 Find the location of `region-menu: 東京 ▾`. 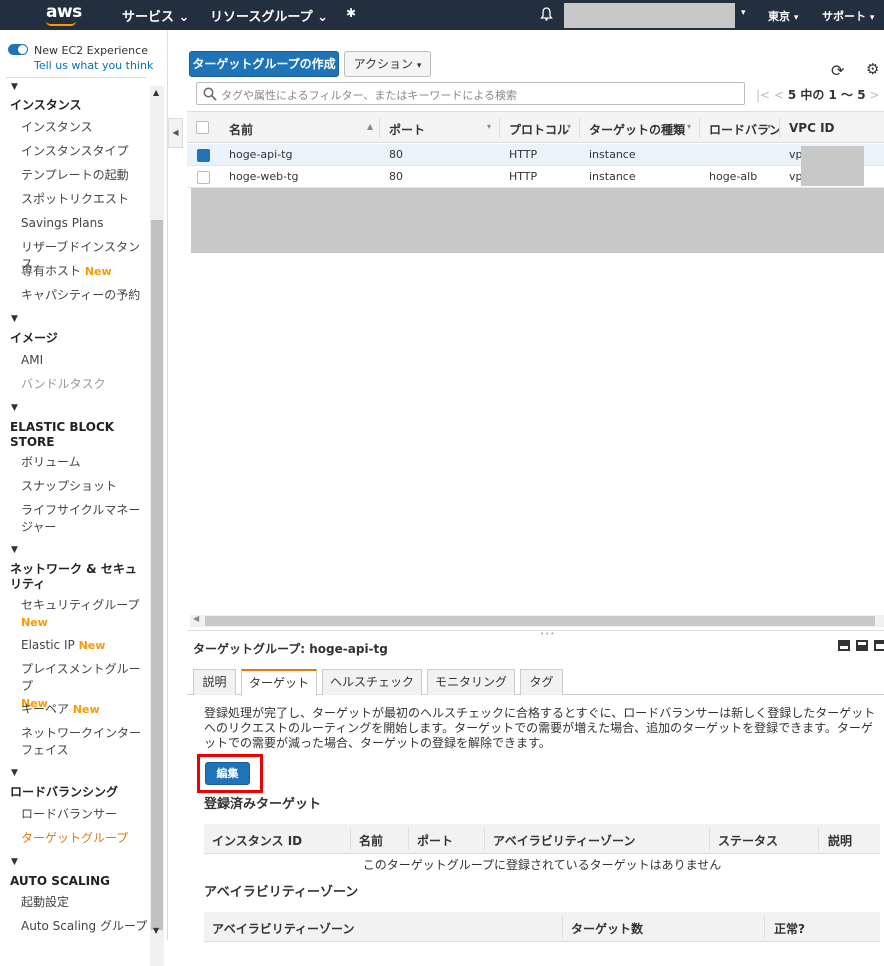

region-menu: 東京 ▾ is located at coordinates (783, 16).